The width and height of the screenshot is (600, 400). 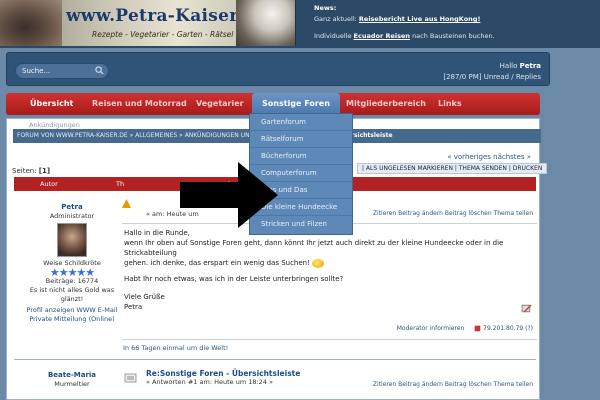 I want to click on post-separator, so click(x=275, y=359).